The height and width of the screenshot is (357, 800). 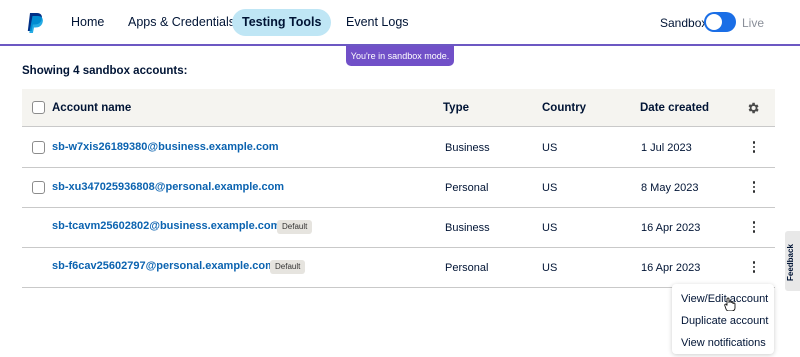 I want to click on nav-home: Home, so click(x=87, y=22).